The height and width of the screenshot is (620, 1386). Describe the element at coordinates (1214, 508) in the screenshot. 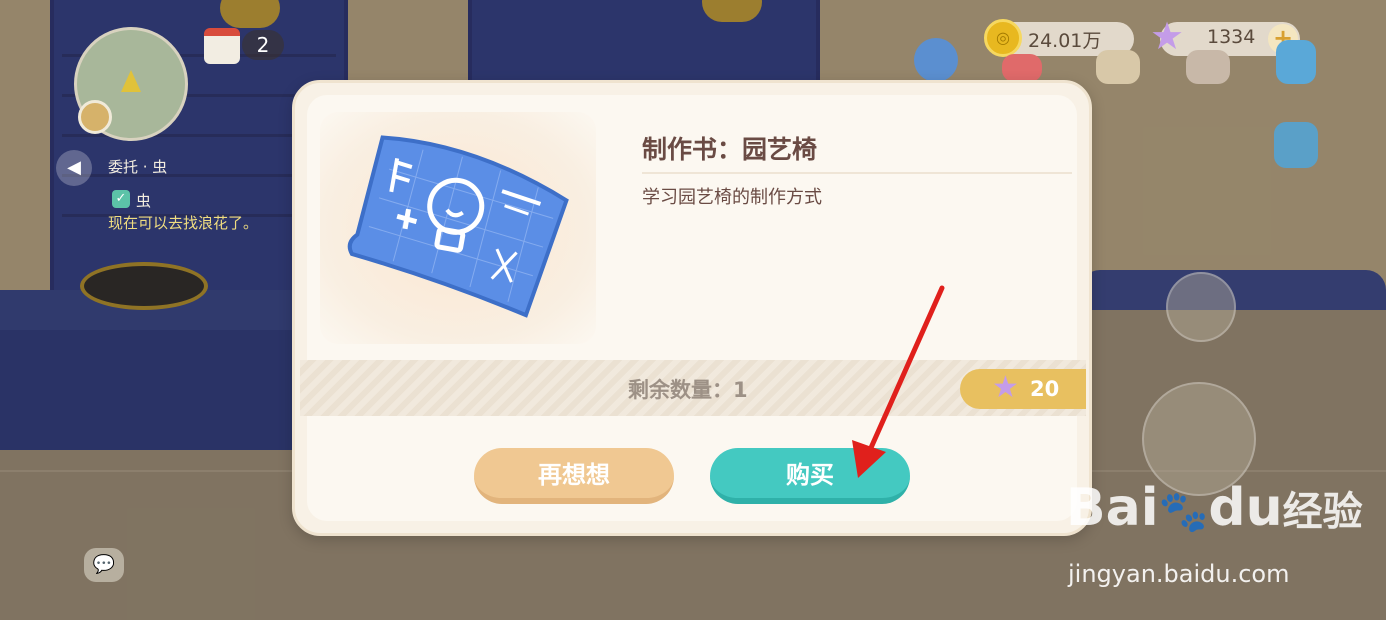

I see `baidu-watermark-logo: Bai🐾du经验` at that location.